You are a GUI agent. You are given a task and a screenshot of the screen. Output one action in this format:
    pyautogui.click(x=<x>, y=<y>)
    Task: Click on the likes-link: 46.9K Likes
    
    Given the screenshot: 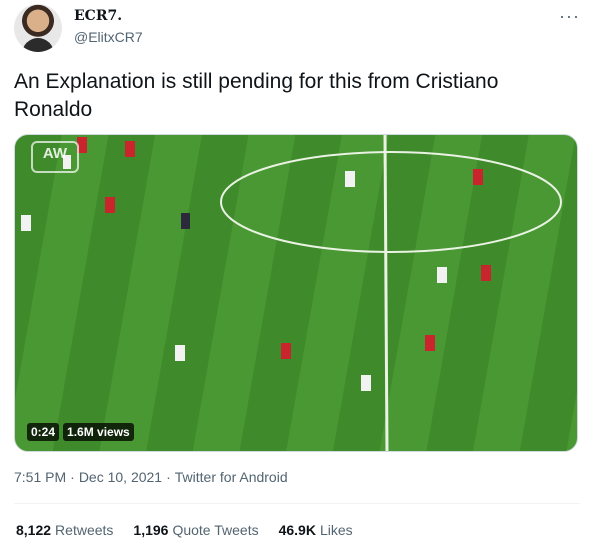 What is the action you would take?
    pyautogui.click(x=316, y=530)
    